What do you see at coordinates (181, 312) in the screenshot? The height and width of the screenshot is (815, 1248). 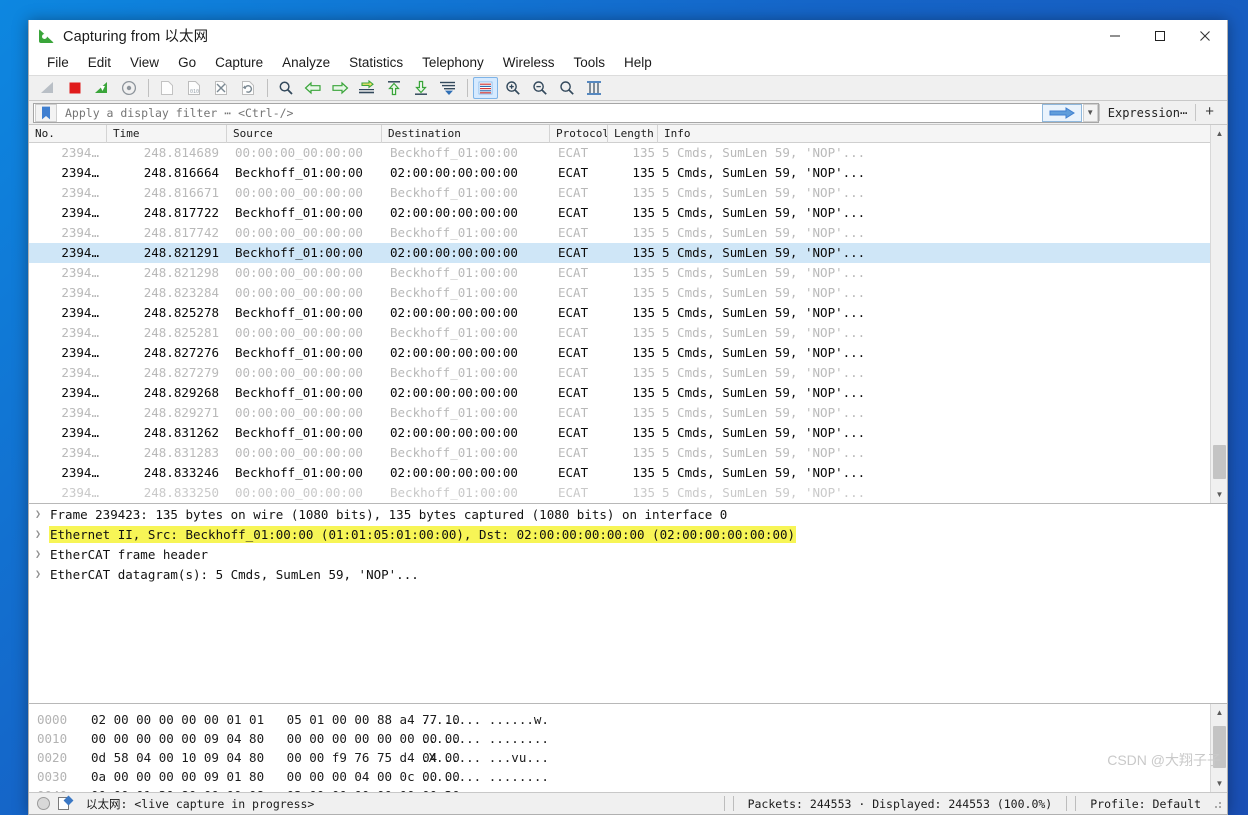 I see `packet-time: 248.825278` at bounding box center [181, 312].